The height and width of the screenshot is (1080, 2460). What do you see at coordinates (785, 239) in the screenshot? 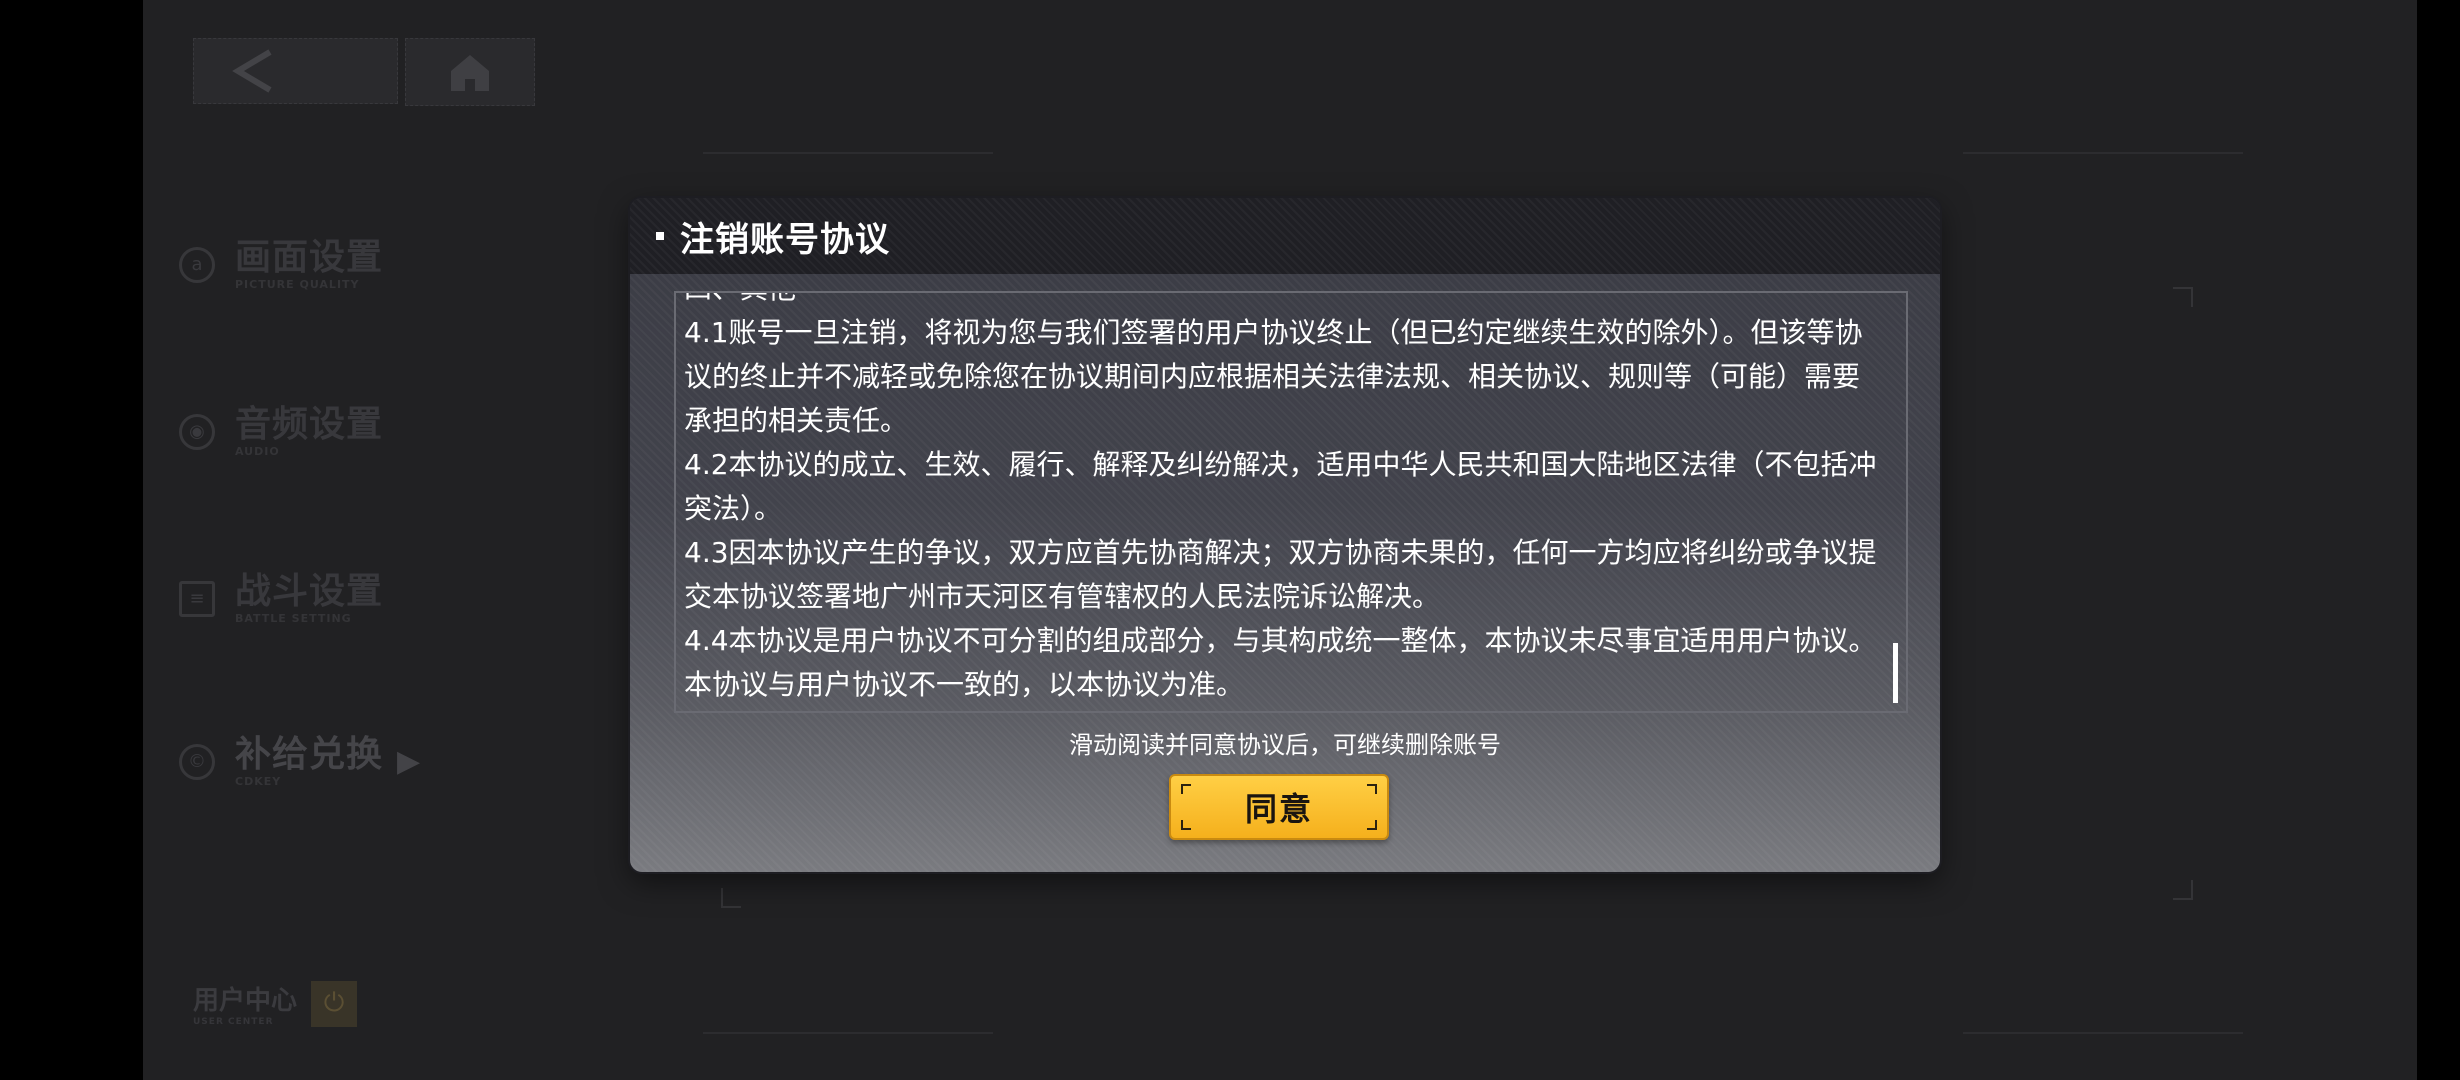
I see `dialog-title: 注销账号协议` at bounding box center [785, 239].